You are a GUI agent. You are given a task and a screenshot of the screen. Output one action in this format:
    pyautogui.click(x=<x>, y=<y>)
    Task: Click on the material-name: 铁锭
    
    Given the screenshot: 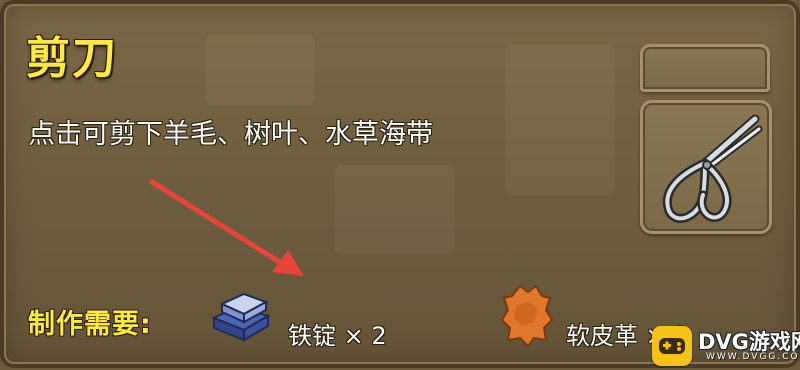 What is the action you would take?
    pyautogui.click(x=312, y=336)
    